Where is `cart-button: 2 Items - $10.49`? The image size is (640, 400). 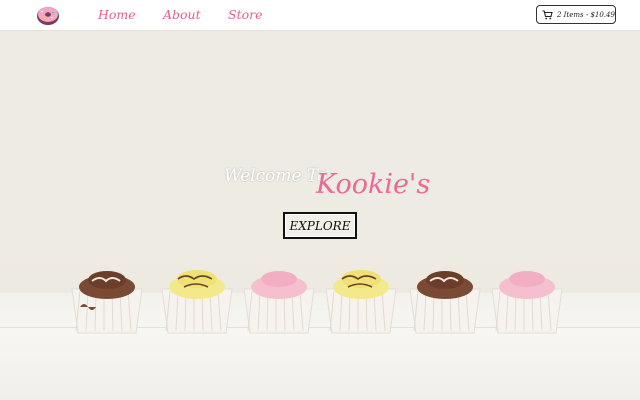
cart-button: 2 Items - $10.49 is located at coordinates (576, 14).